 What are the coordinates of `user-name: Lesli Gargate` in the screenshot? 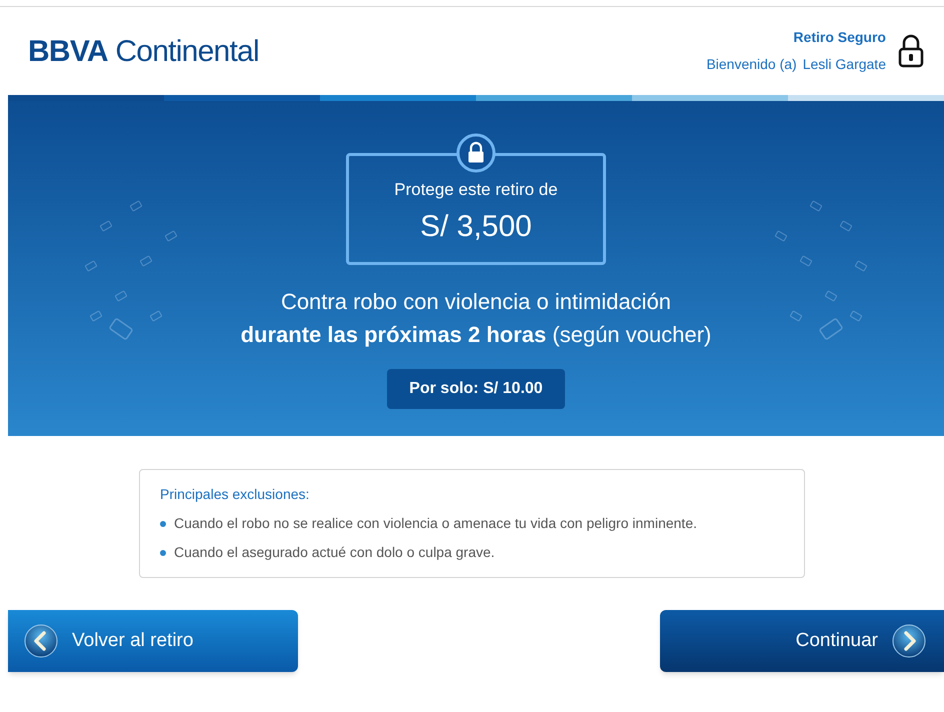 It's located at (844, 64).